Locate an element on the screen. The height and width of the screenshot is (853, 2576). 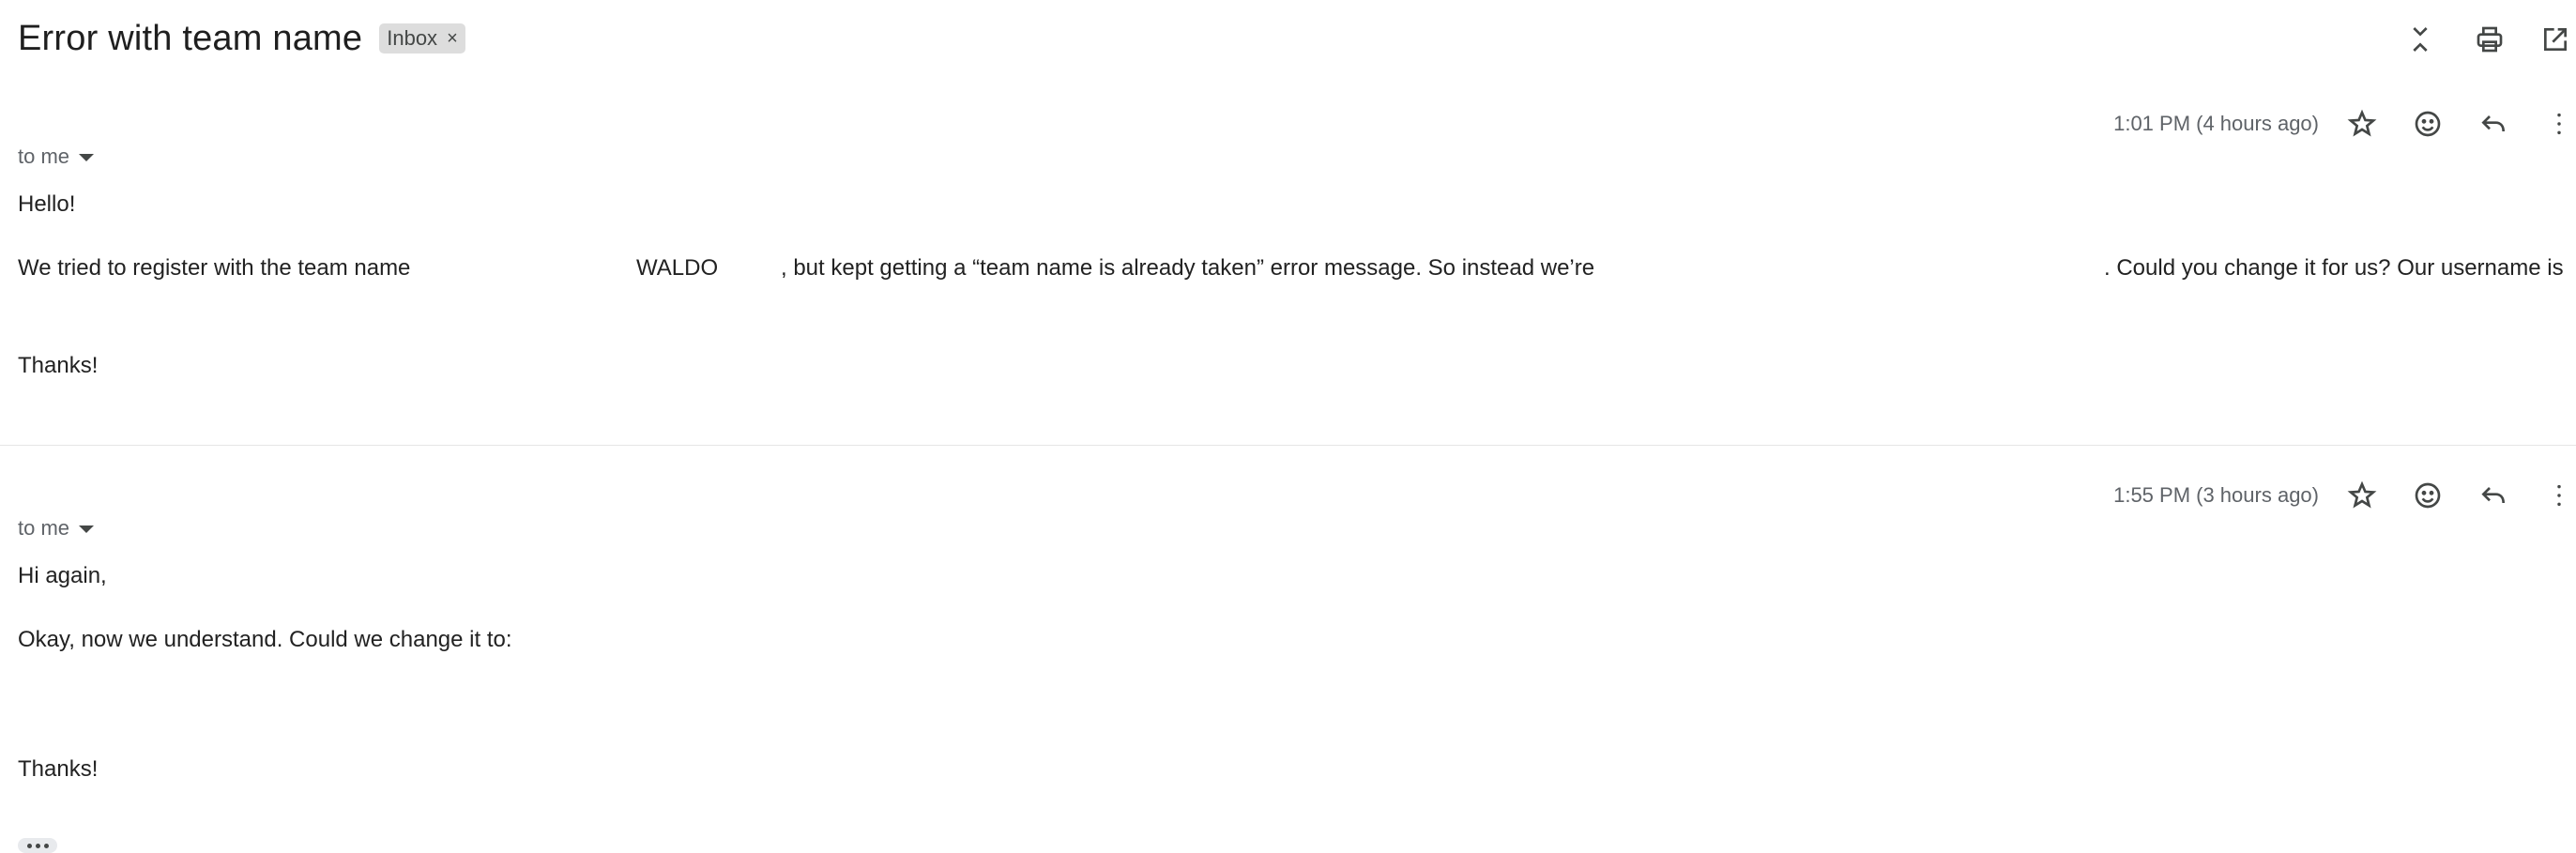
thread-toolbar is located at coordinates (2488, 39).